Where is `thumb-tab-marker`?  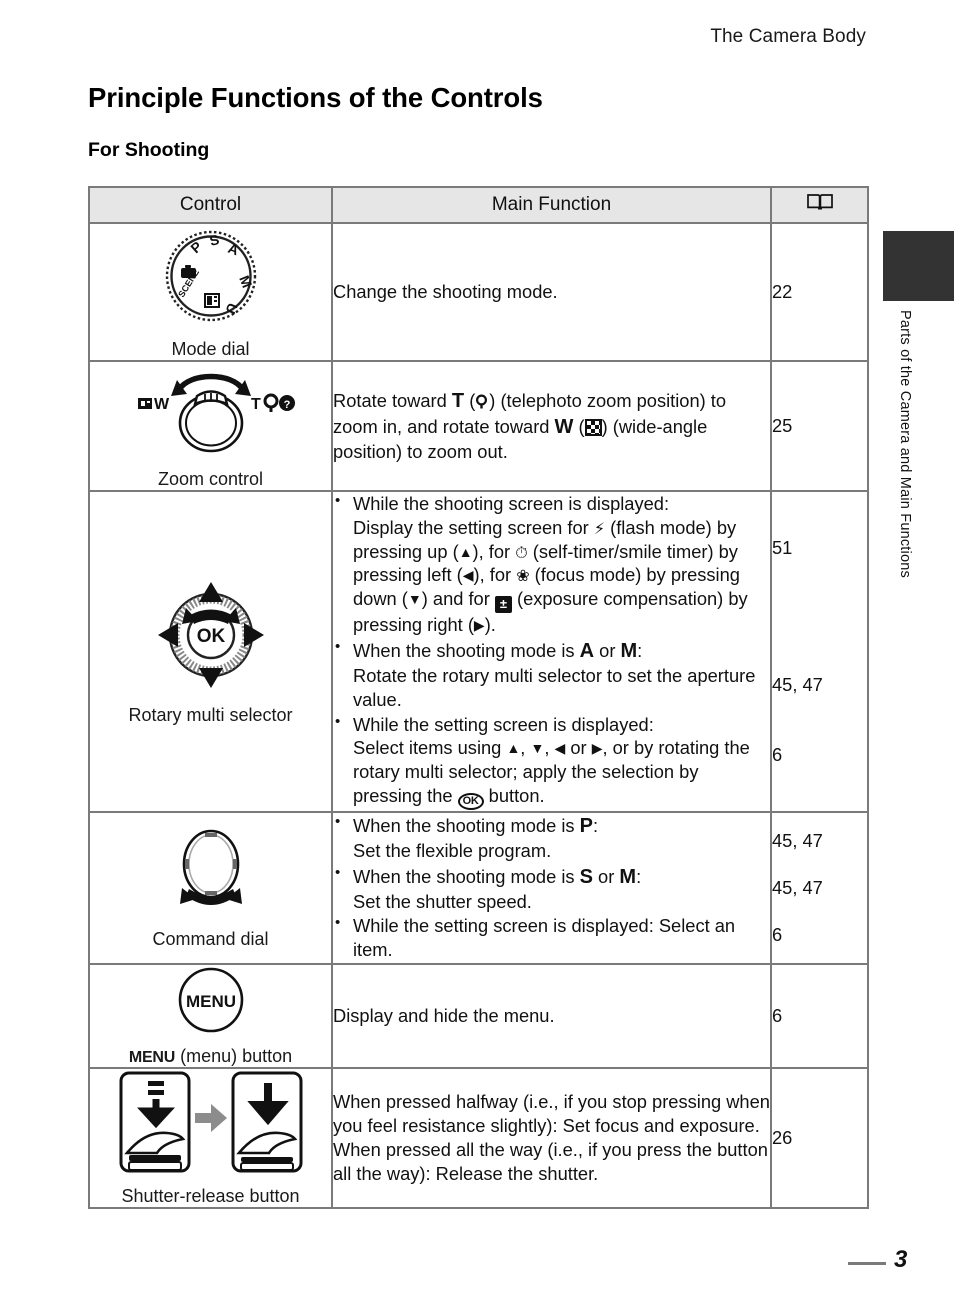 thumb-tab-marker is located at coordinates (918, 266).